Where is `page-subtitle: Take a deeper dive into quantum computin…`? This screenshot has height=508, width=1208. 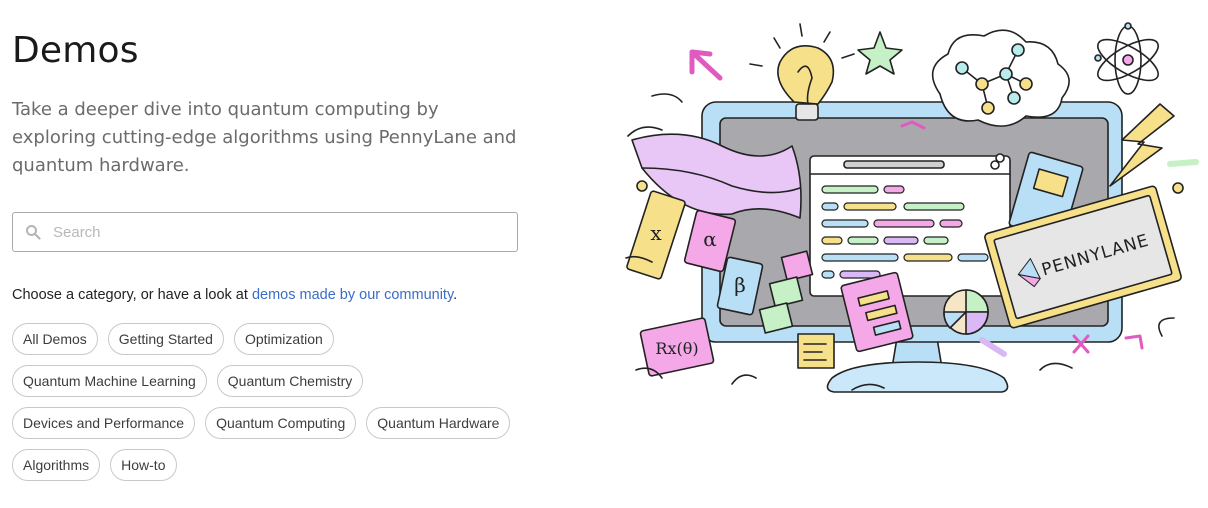 page-subtitle: Take a deeper dive into quantum computin… is located at coordinates (264, 137).